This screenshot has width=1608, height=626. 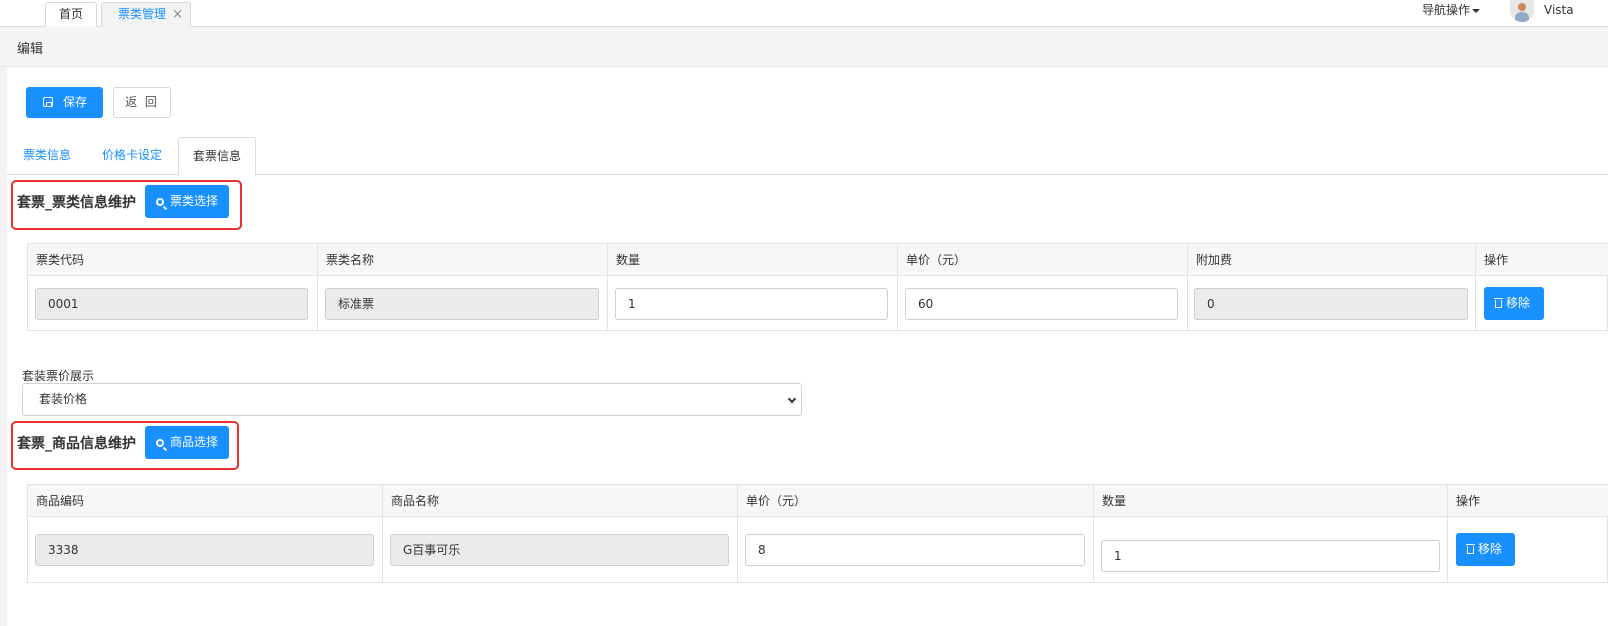 What do you see at coordinates (1559, 10) in the screenshot?
I see `username: Vista` at bounding box center [1559, 10].